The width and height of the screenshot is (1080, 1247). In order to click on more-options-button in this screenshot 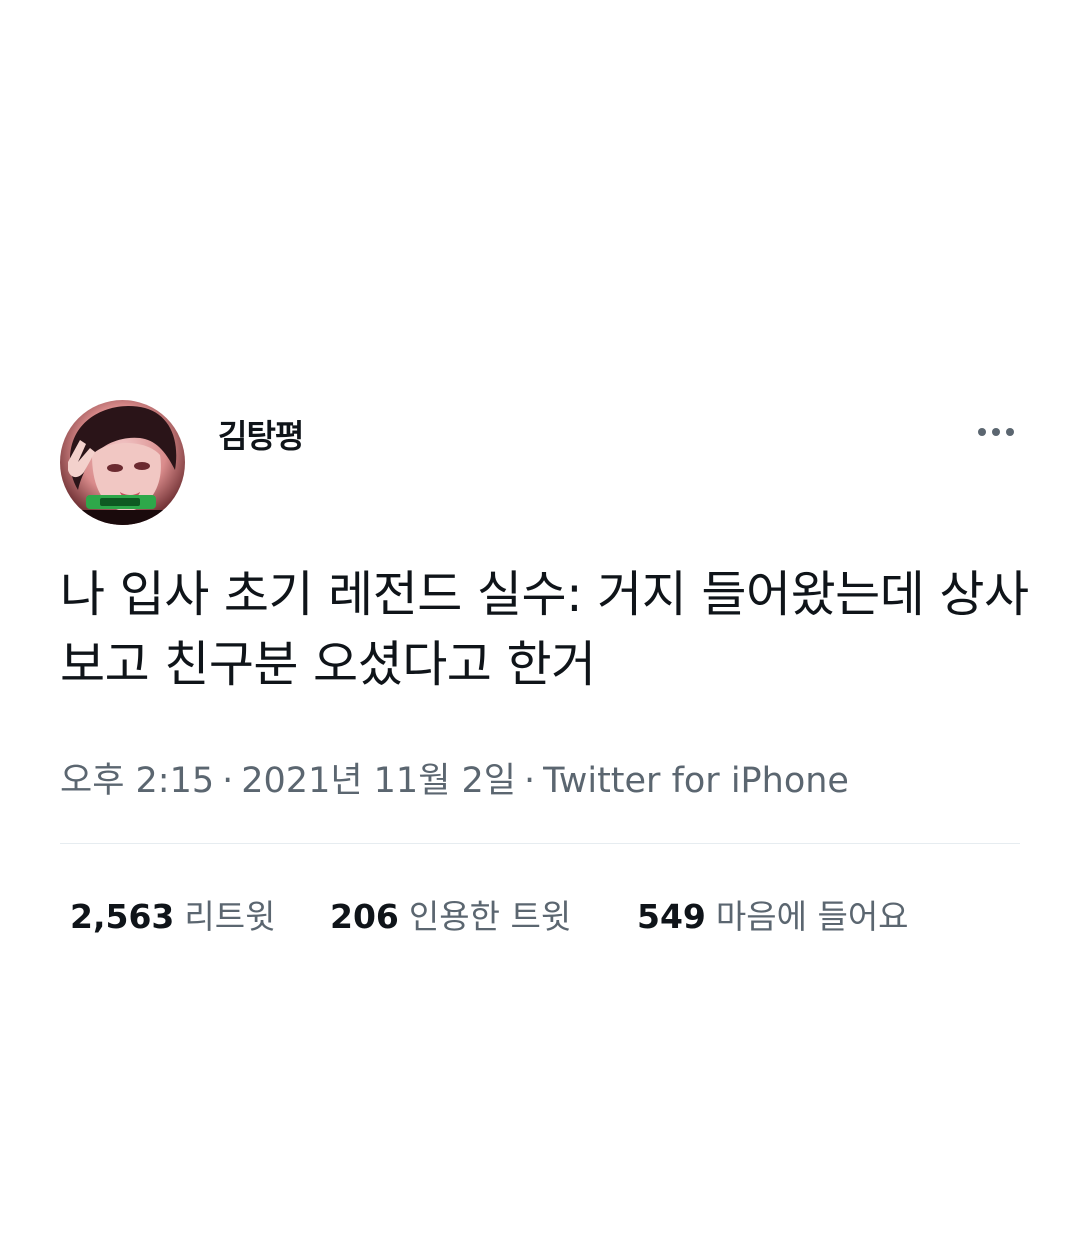, I will do `click(996, 432)`.